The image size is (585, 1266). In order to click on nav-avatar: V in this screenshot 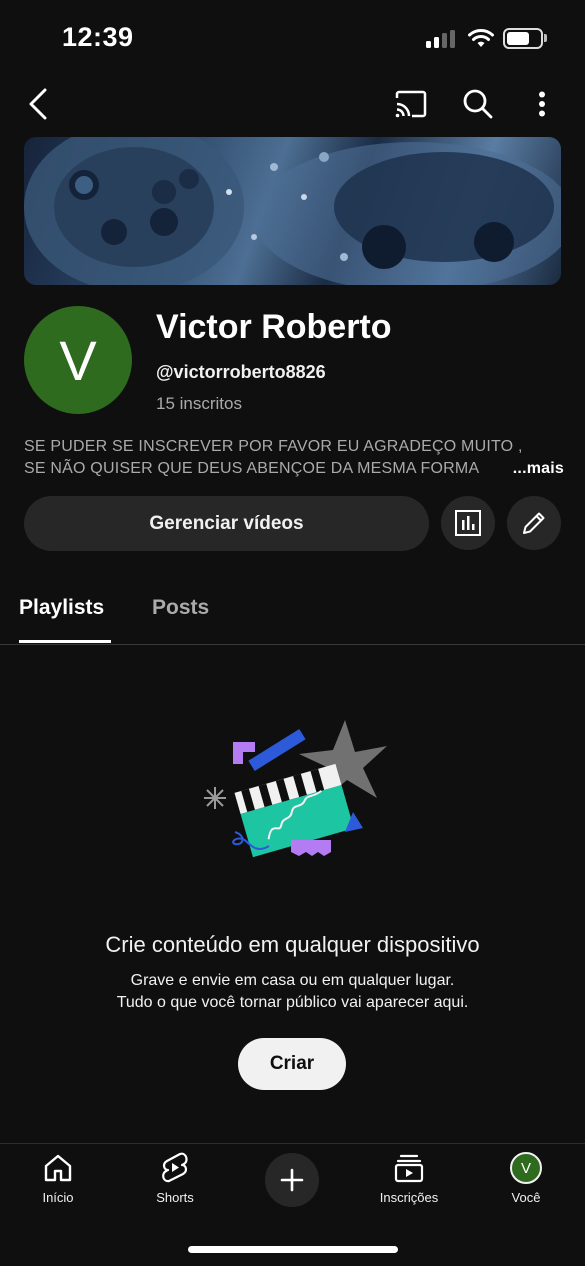, I will do `click(526, 1168)`.